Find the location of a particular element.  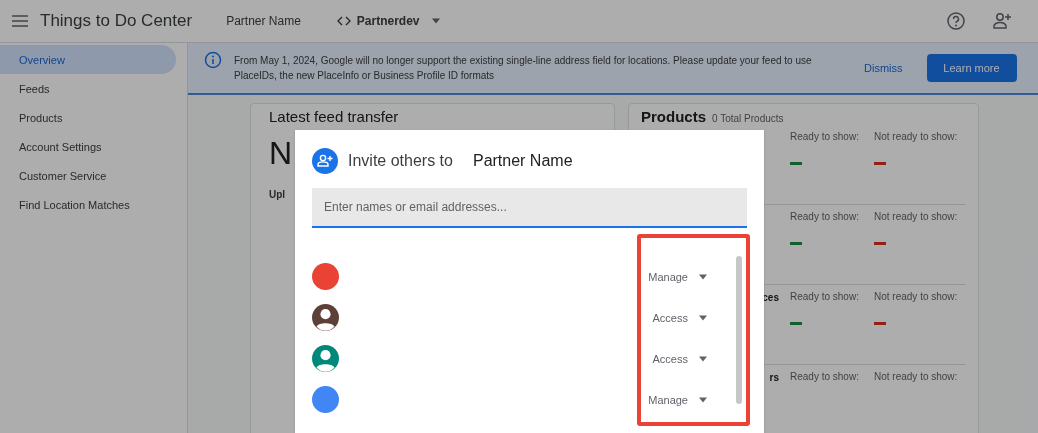

sidebar-item: Feeds is located at coordinates (88, 88).